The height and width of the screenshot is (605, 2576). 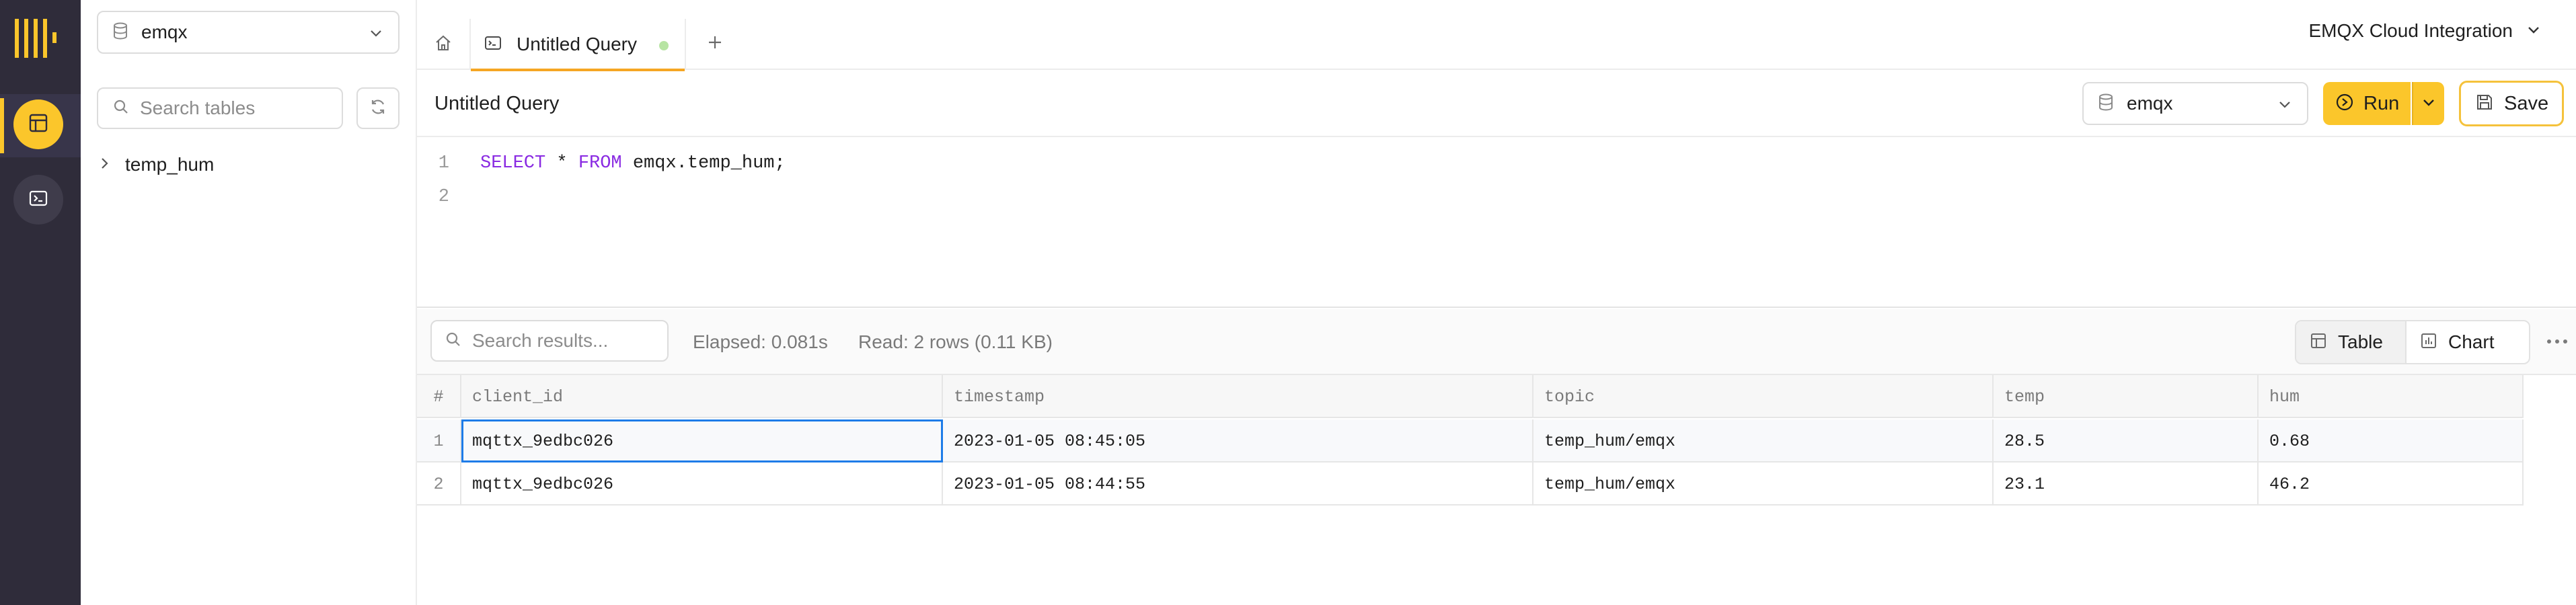 What do you see at coordinates (439, 484) in the screenshot?
I see `row-index: 2` at bounding box center [439, 484].